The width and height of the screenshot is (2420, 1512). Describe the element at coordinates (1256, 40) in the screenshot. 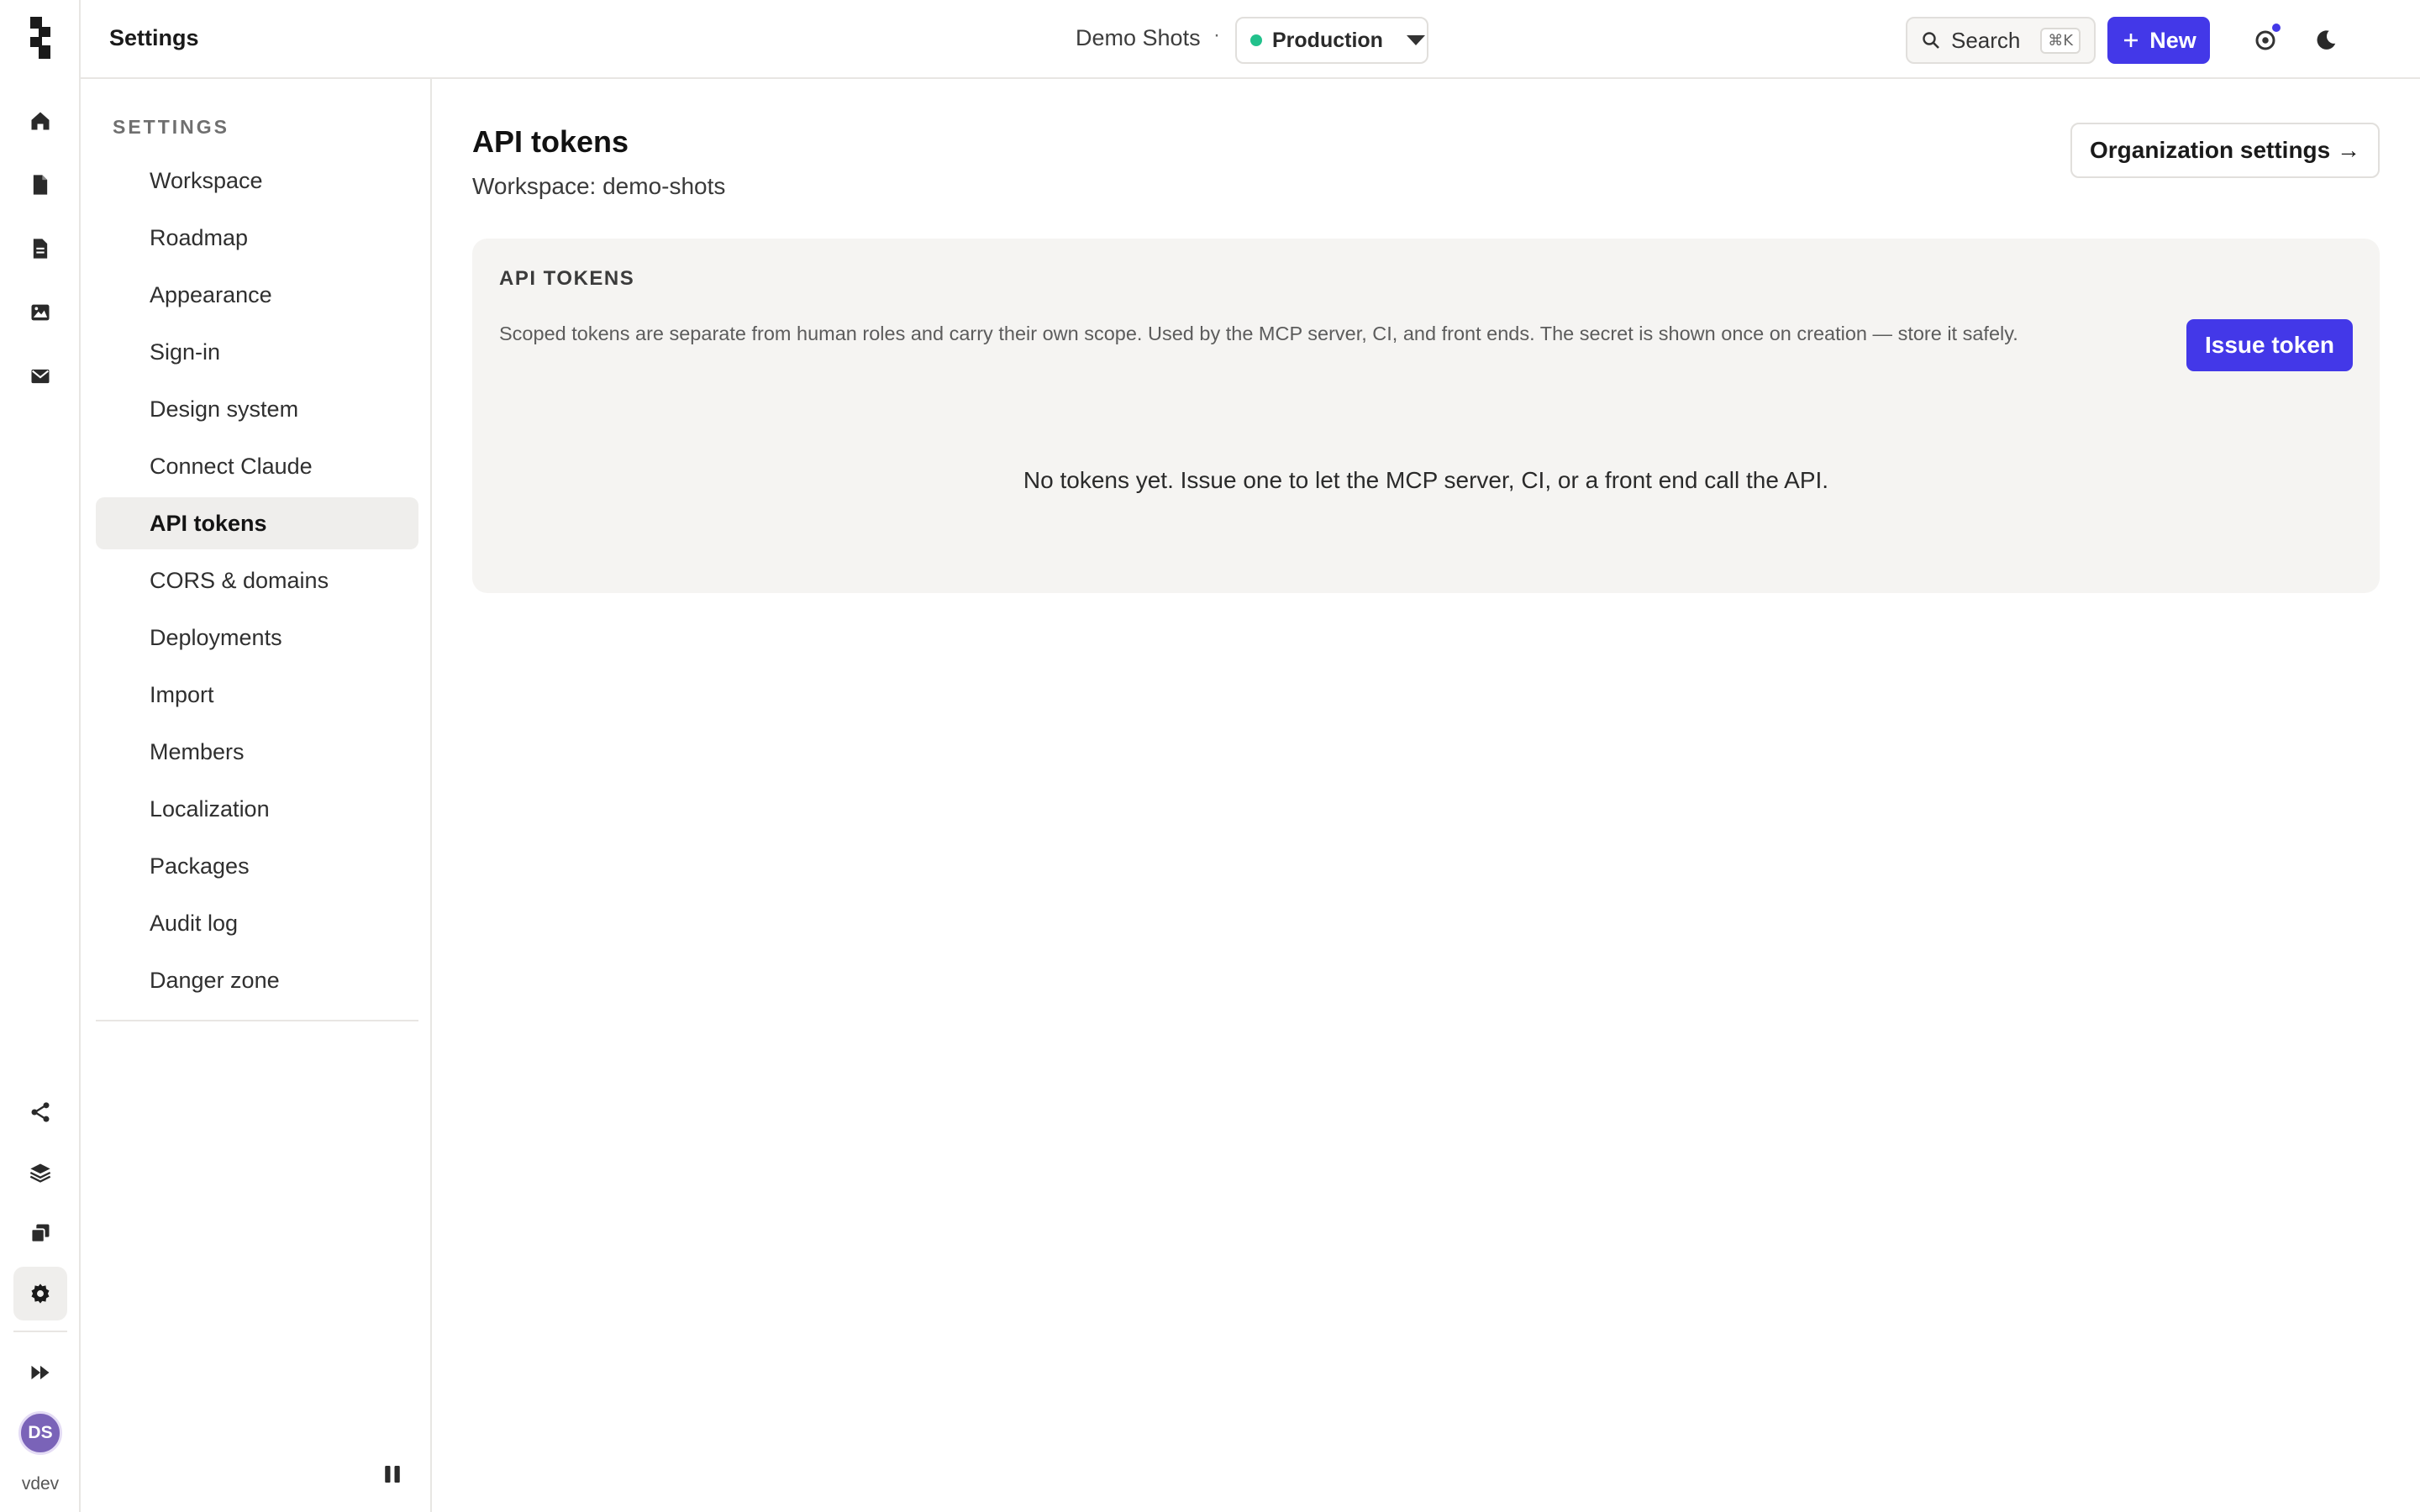

I see `status-dot` at that location.